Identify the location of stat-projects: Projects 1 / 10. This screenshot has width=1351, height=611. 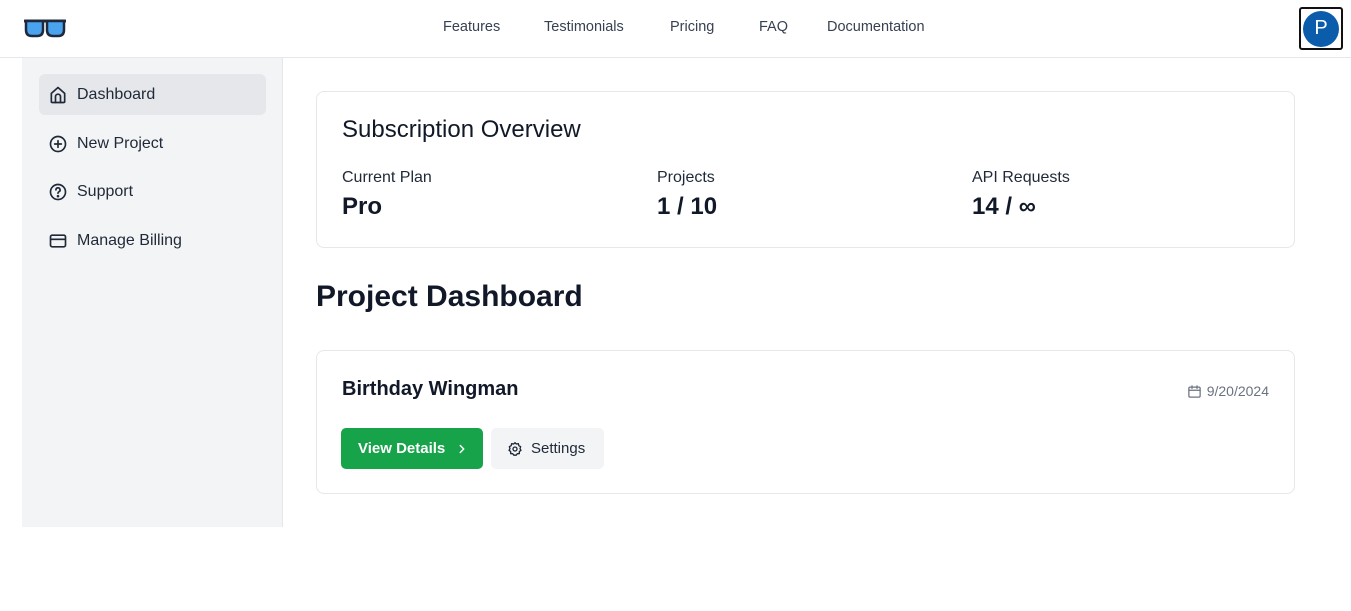
(687, 195).